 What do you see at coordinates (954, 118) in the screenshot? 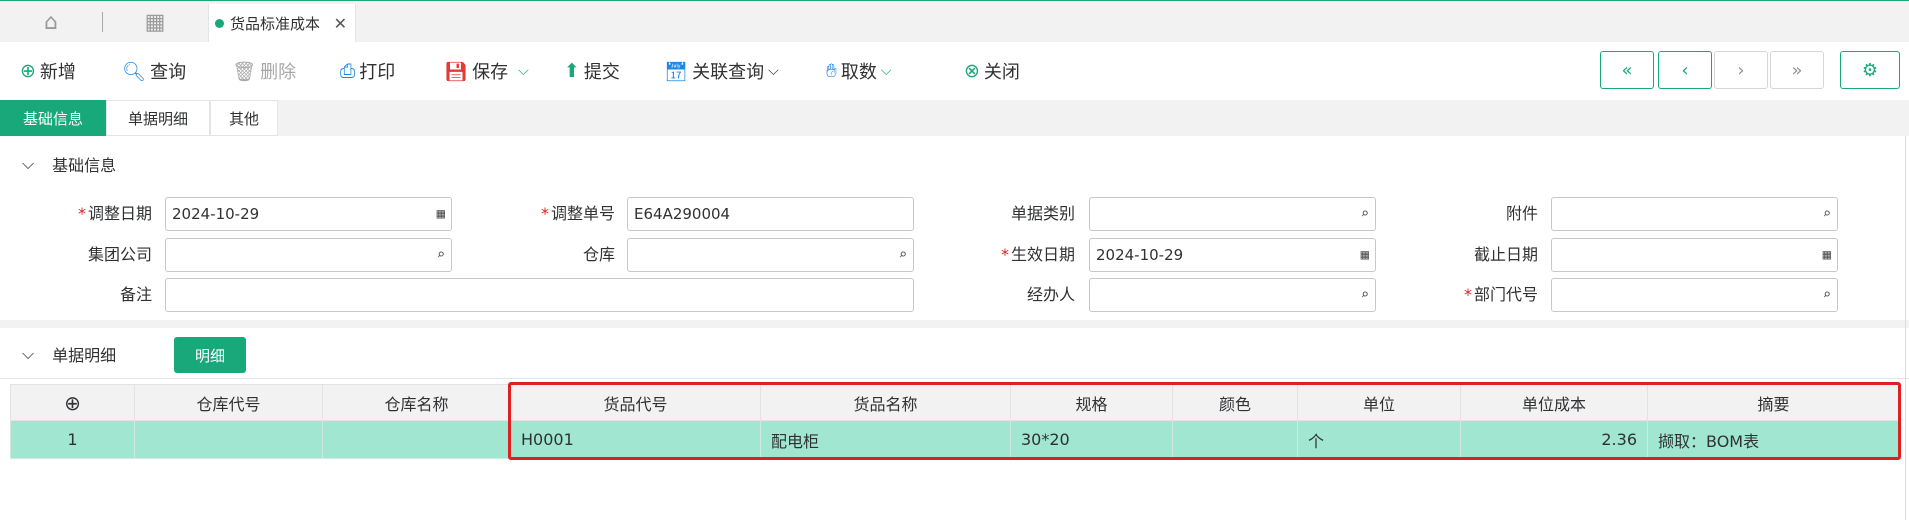
I see `subtab-bar` at bounding box center [954, 118].